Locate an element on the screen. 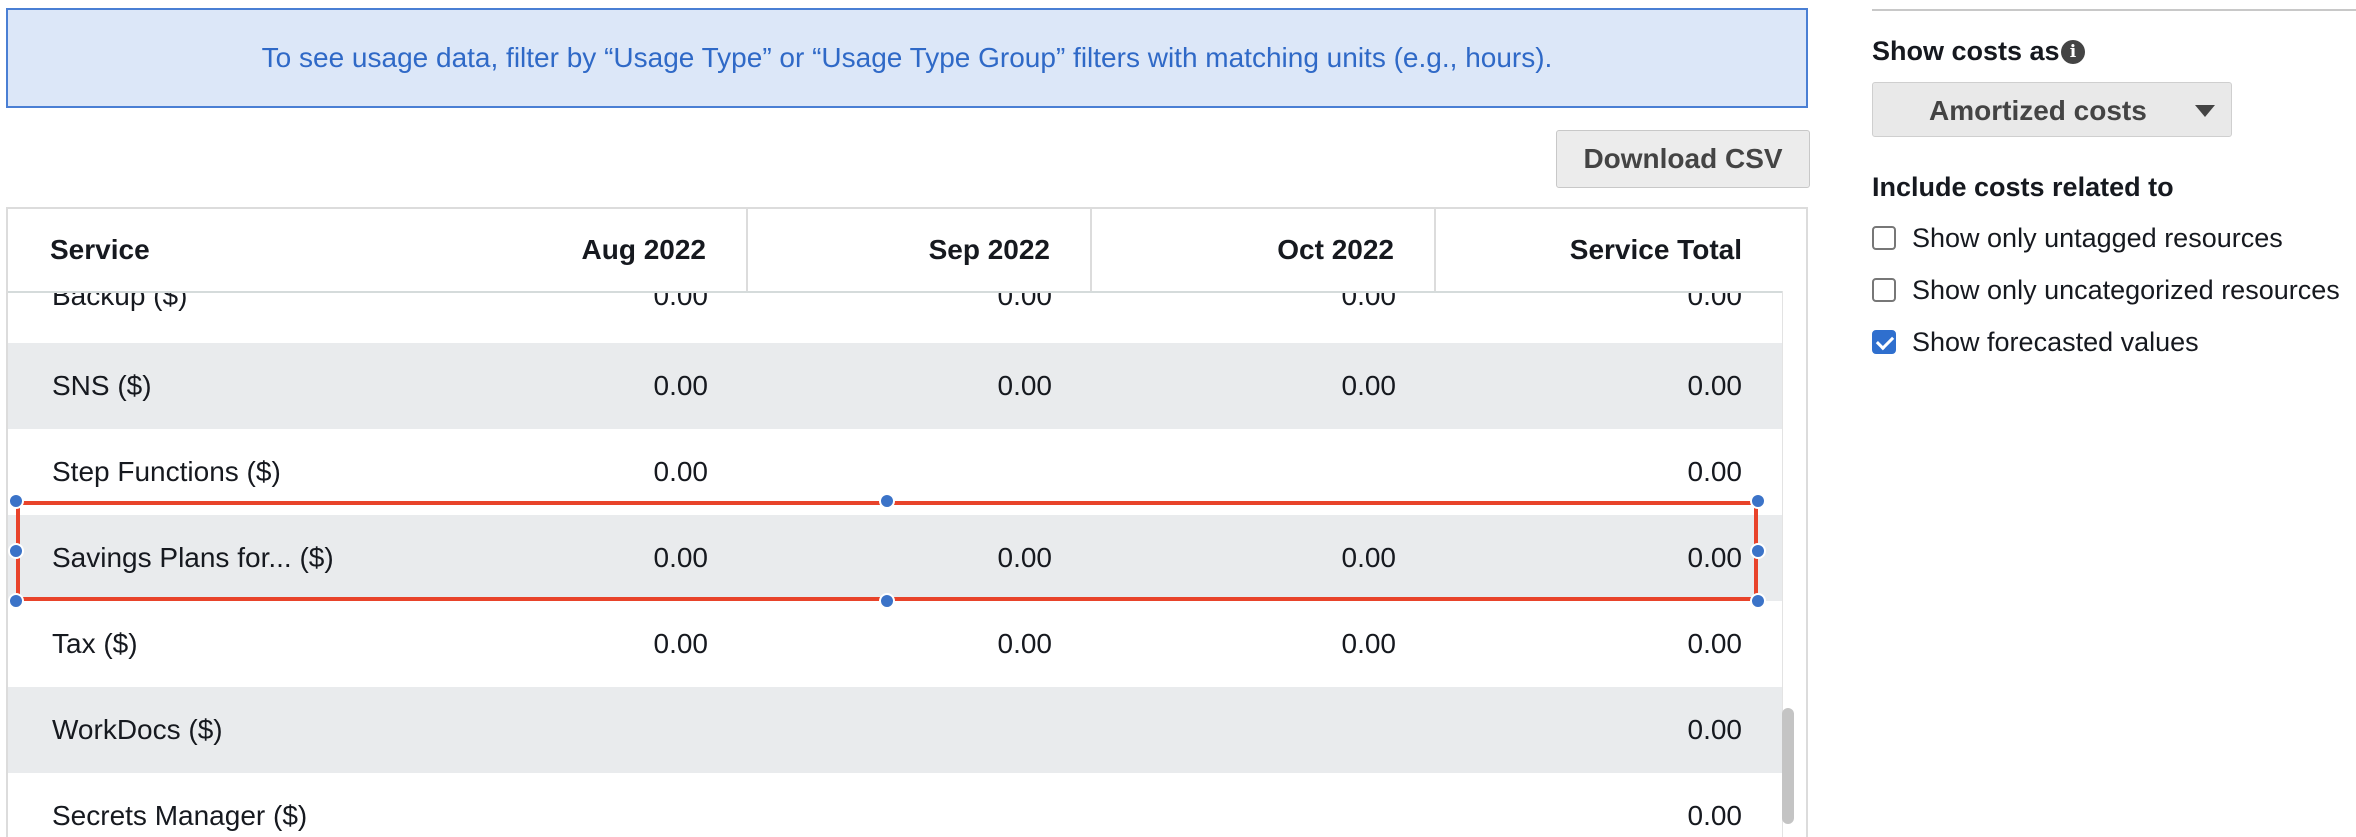 This screenshot has width=2356, height=837. selection-handle-bottom-left is located at coordinates (16, 601).